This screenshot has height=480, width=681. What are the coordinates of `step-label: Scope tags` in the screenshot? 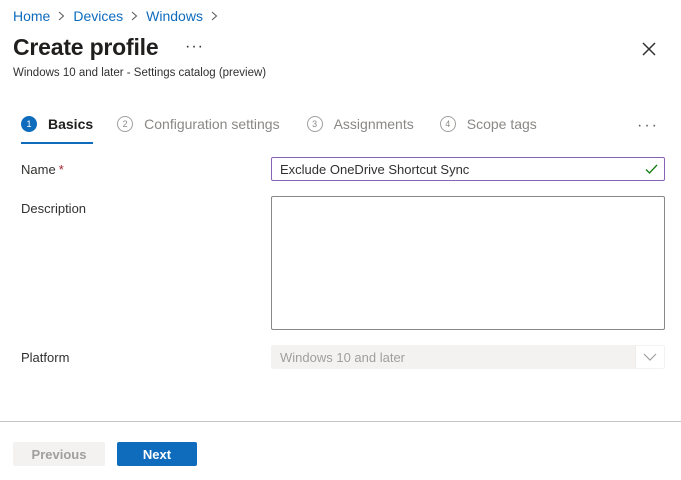 It's located at (501, 124).